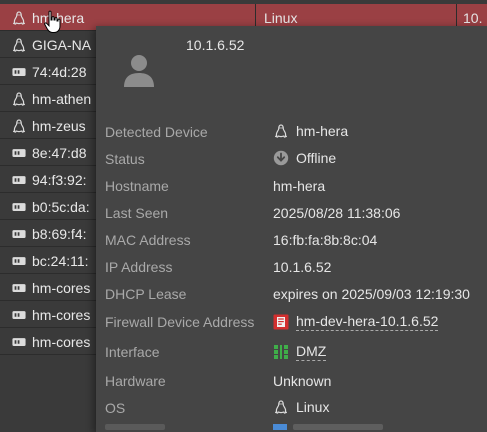 This screenshot has height=432, width=487. I want to click on device-name-label: hm-athen, so click(62, 98).